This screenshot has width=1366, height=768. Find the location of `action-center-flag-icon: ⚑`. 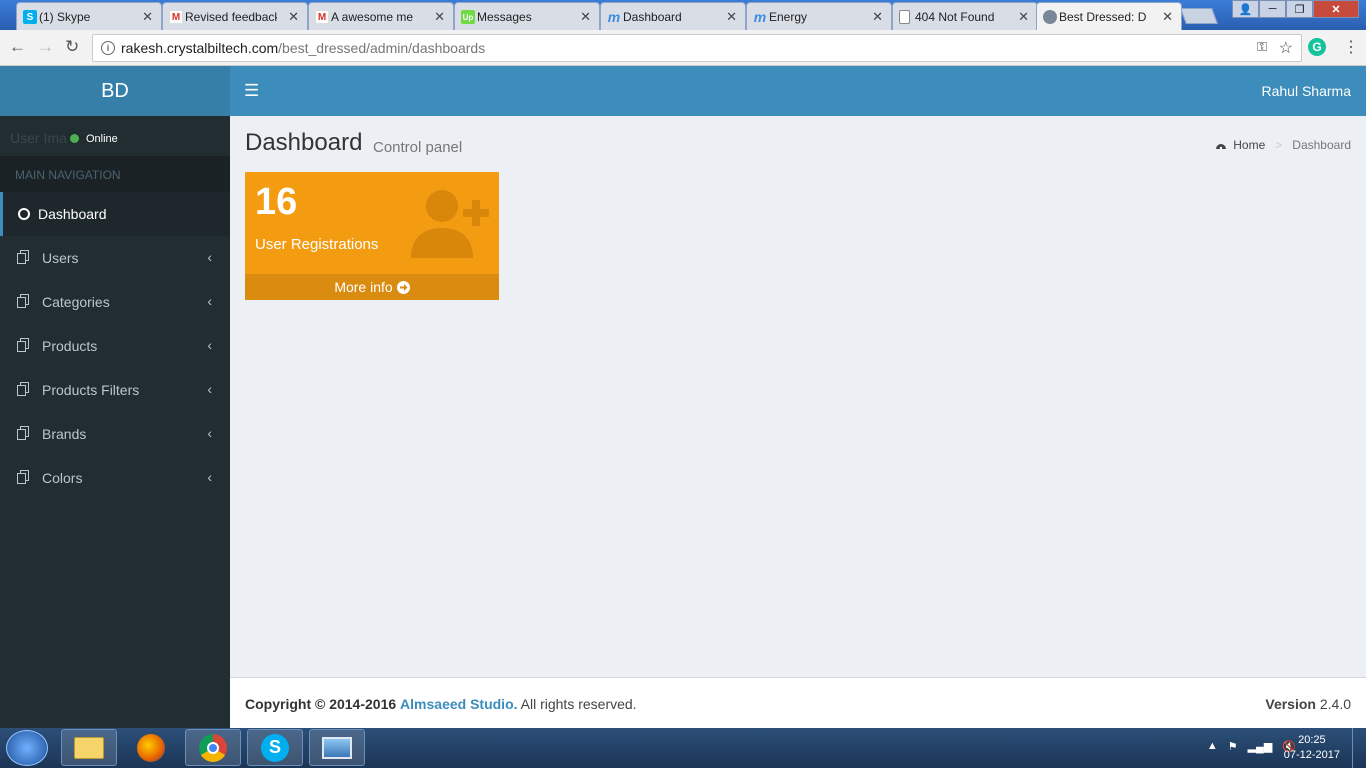

action-center-flag-icon: ⚑ is located at coordinates (1233, 746).